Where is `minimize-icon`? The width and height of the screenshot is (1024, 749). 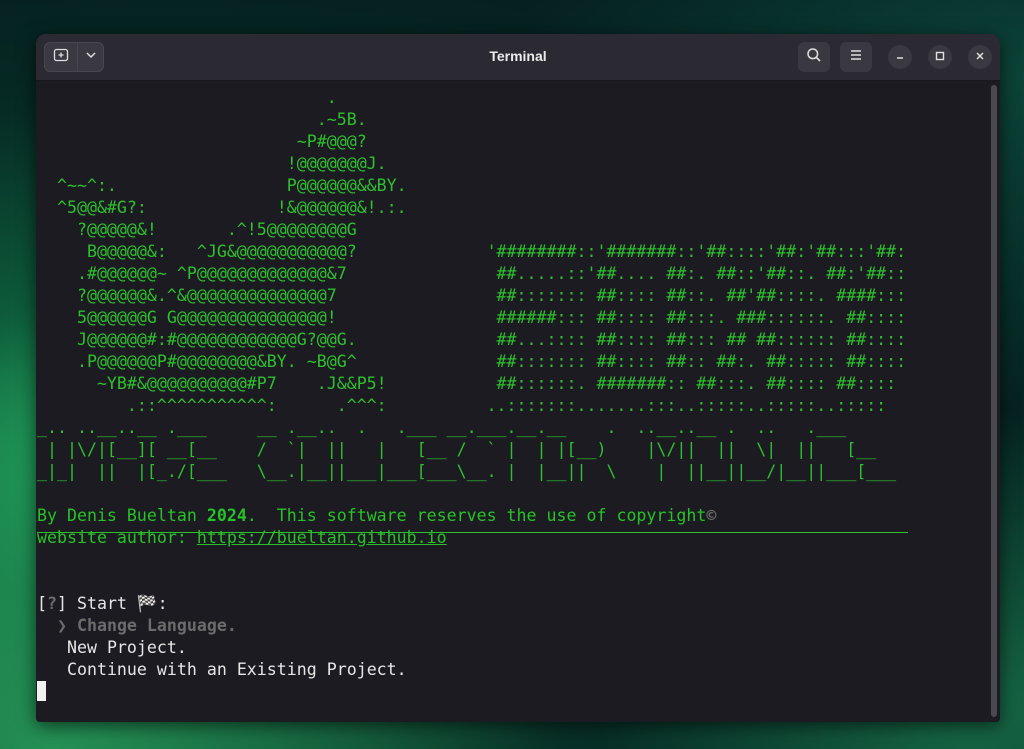
minimize-icon is located at coordinates (900, 57).